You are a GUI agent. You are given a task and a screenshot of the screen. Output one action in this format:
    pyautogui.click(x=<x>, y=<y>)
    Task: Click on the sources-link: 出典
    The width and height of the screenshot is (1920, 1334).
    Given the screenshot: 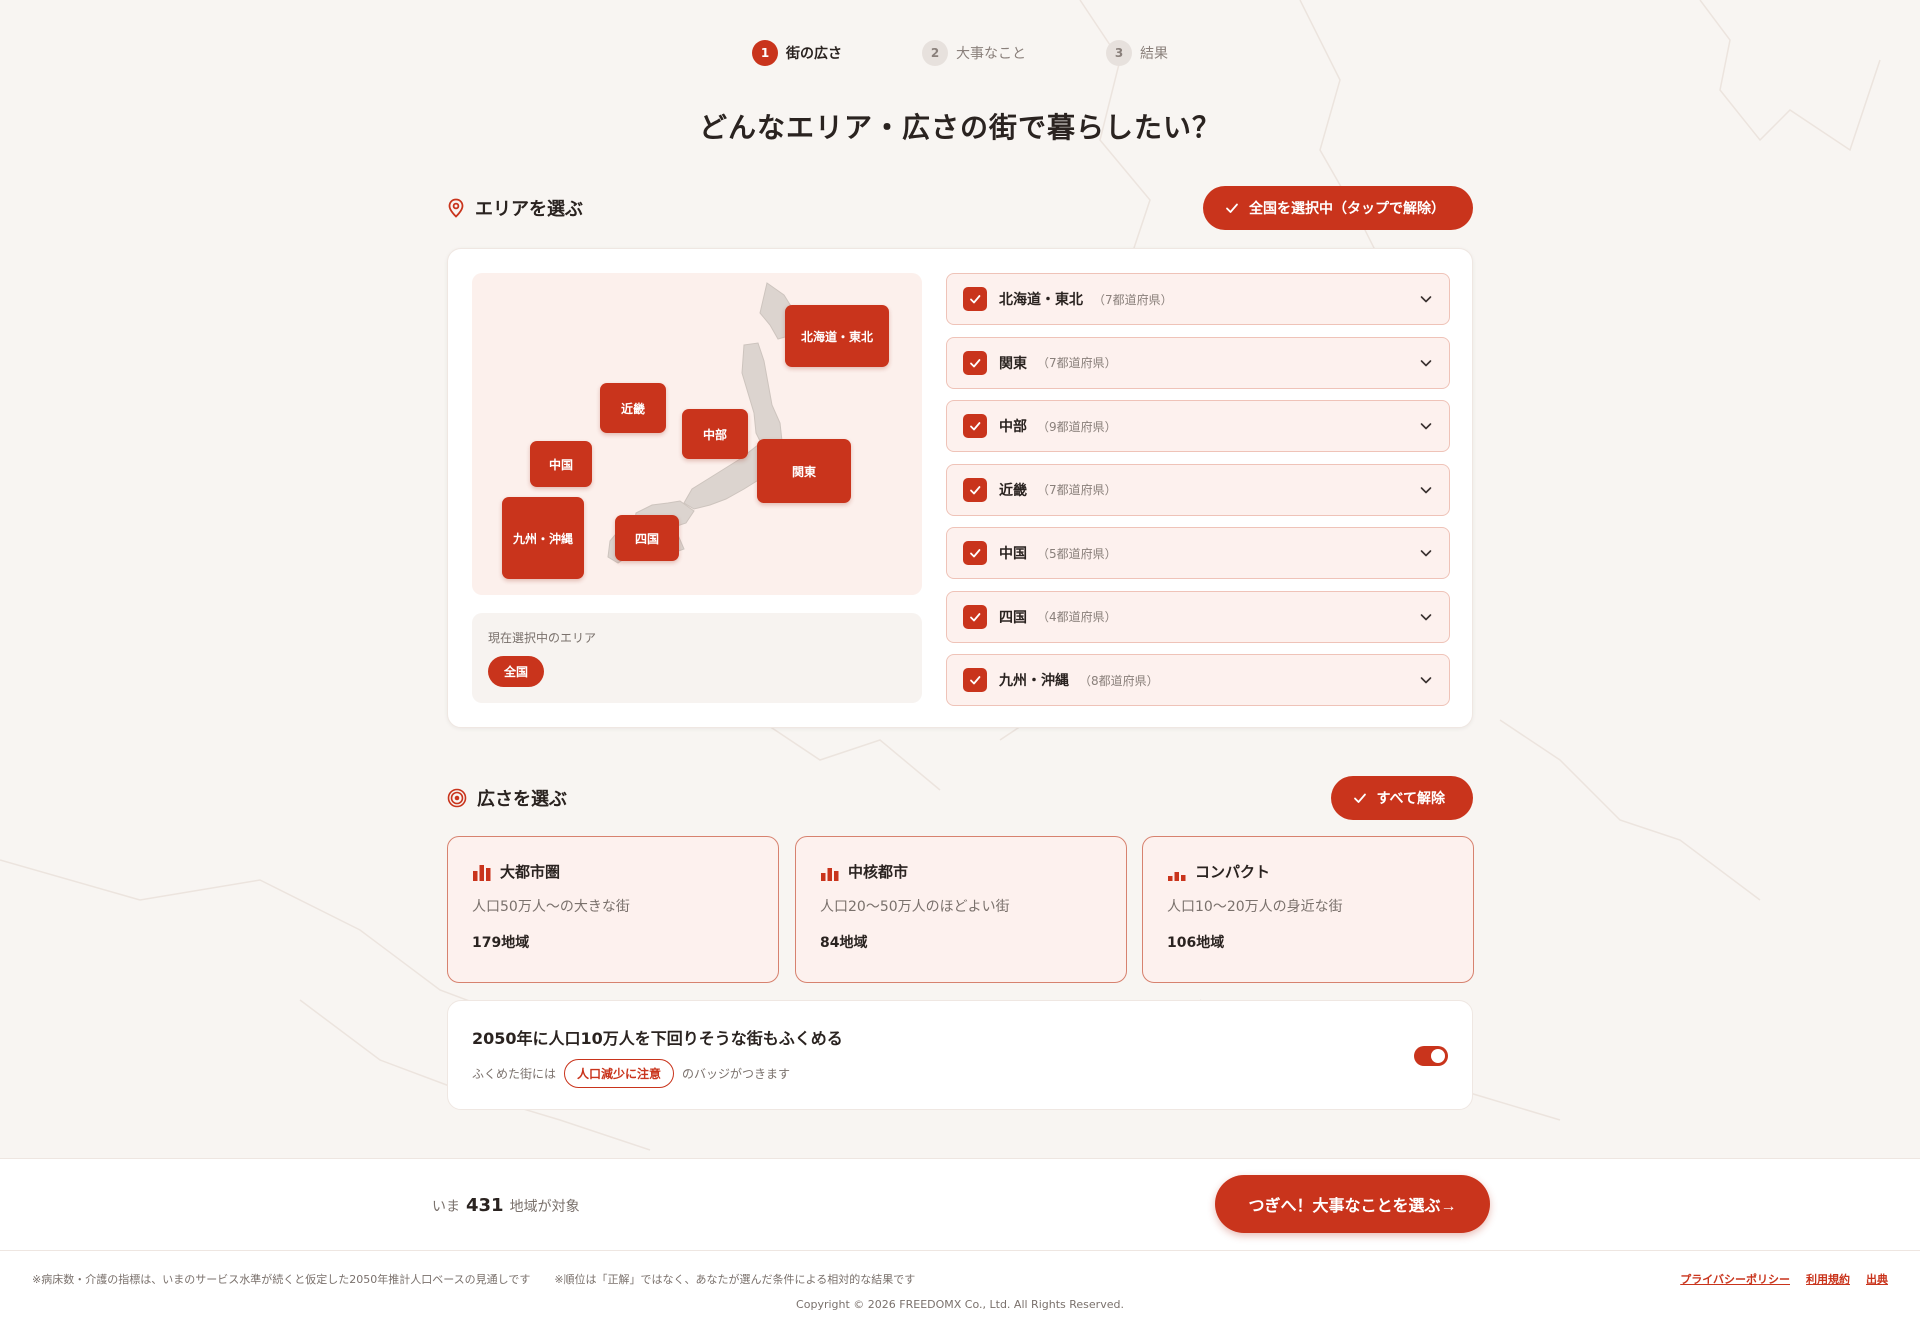 What is the action you would take?
    pyautogui.click(x=1877, y=1279)
    